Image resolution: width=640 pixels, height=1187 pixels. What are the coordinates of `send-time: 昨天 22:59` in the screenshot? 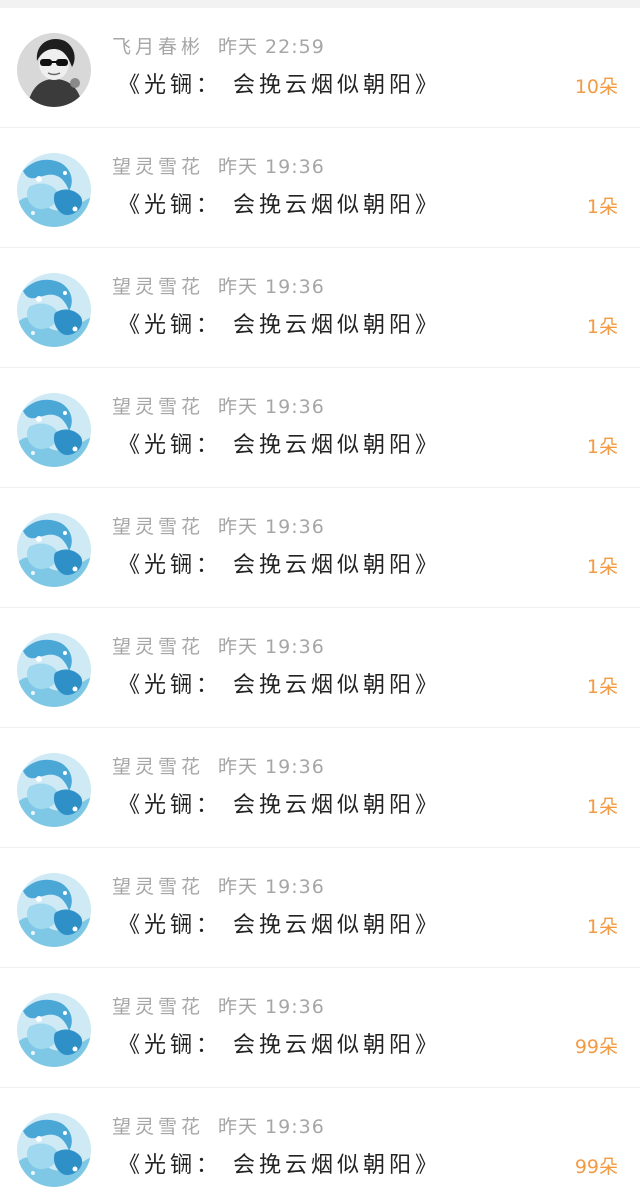 It's located at (271, 47).